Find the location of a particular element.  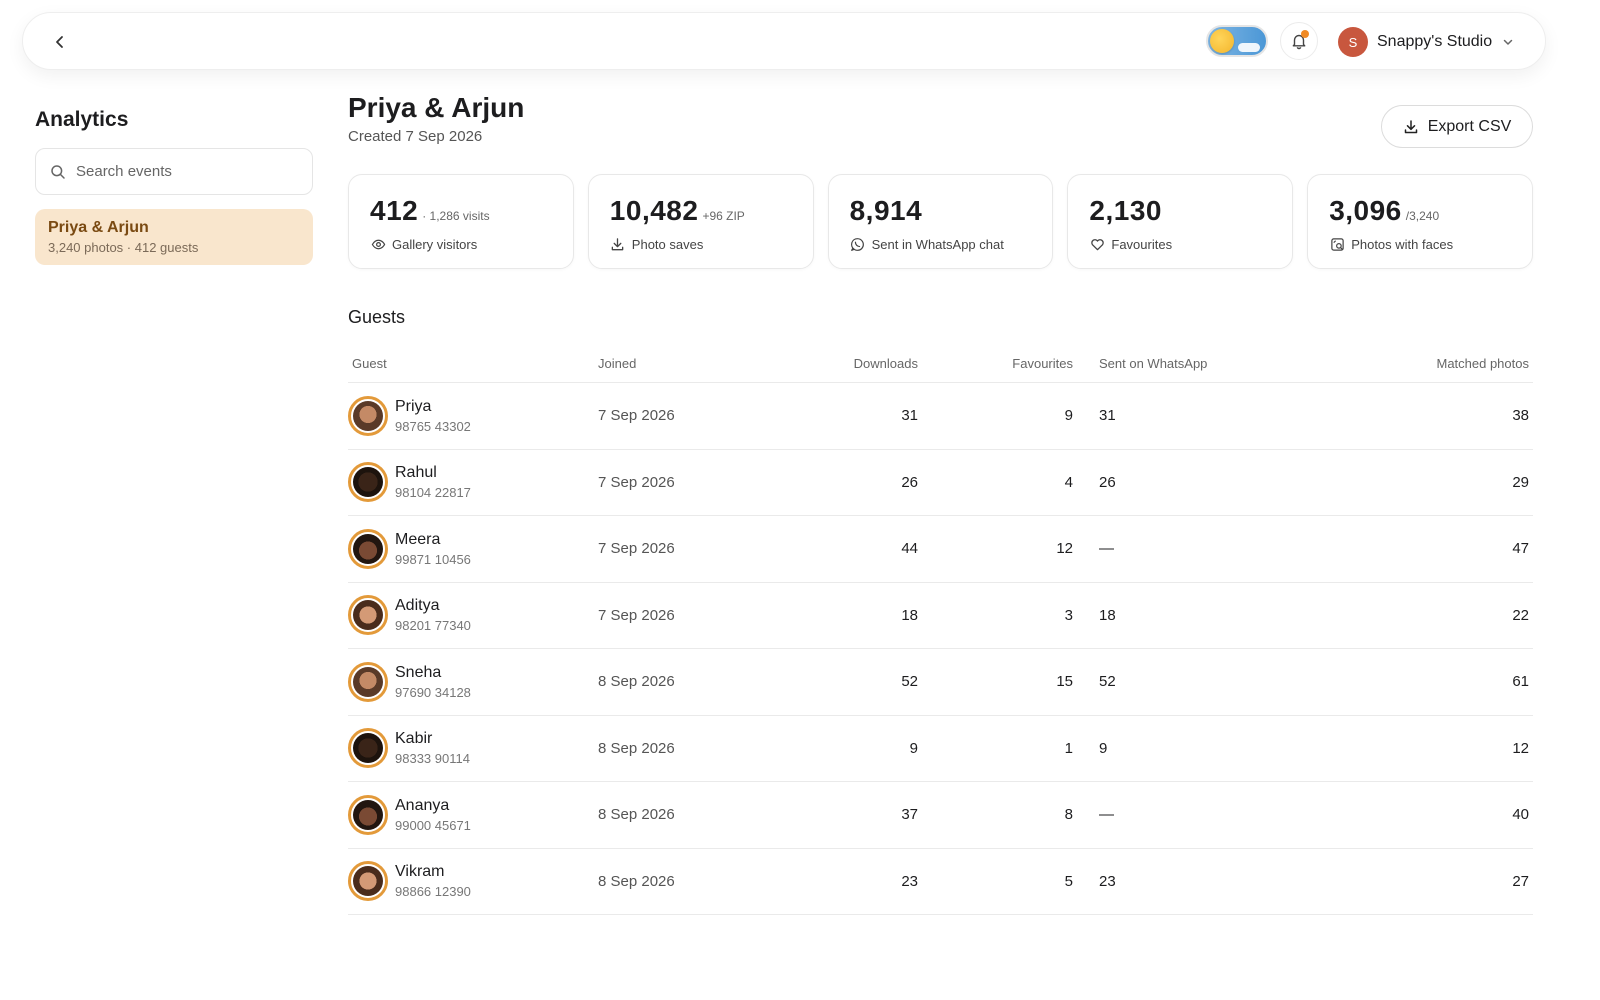

guest-matched: 12 is located at coordinates (1520, 748).